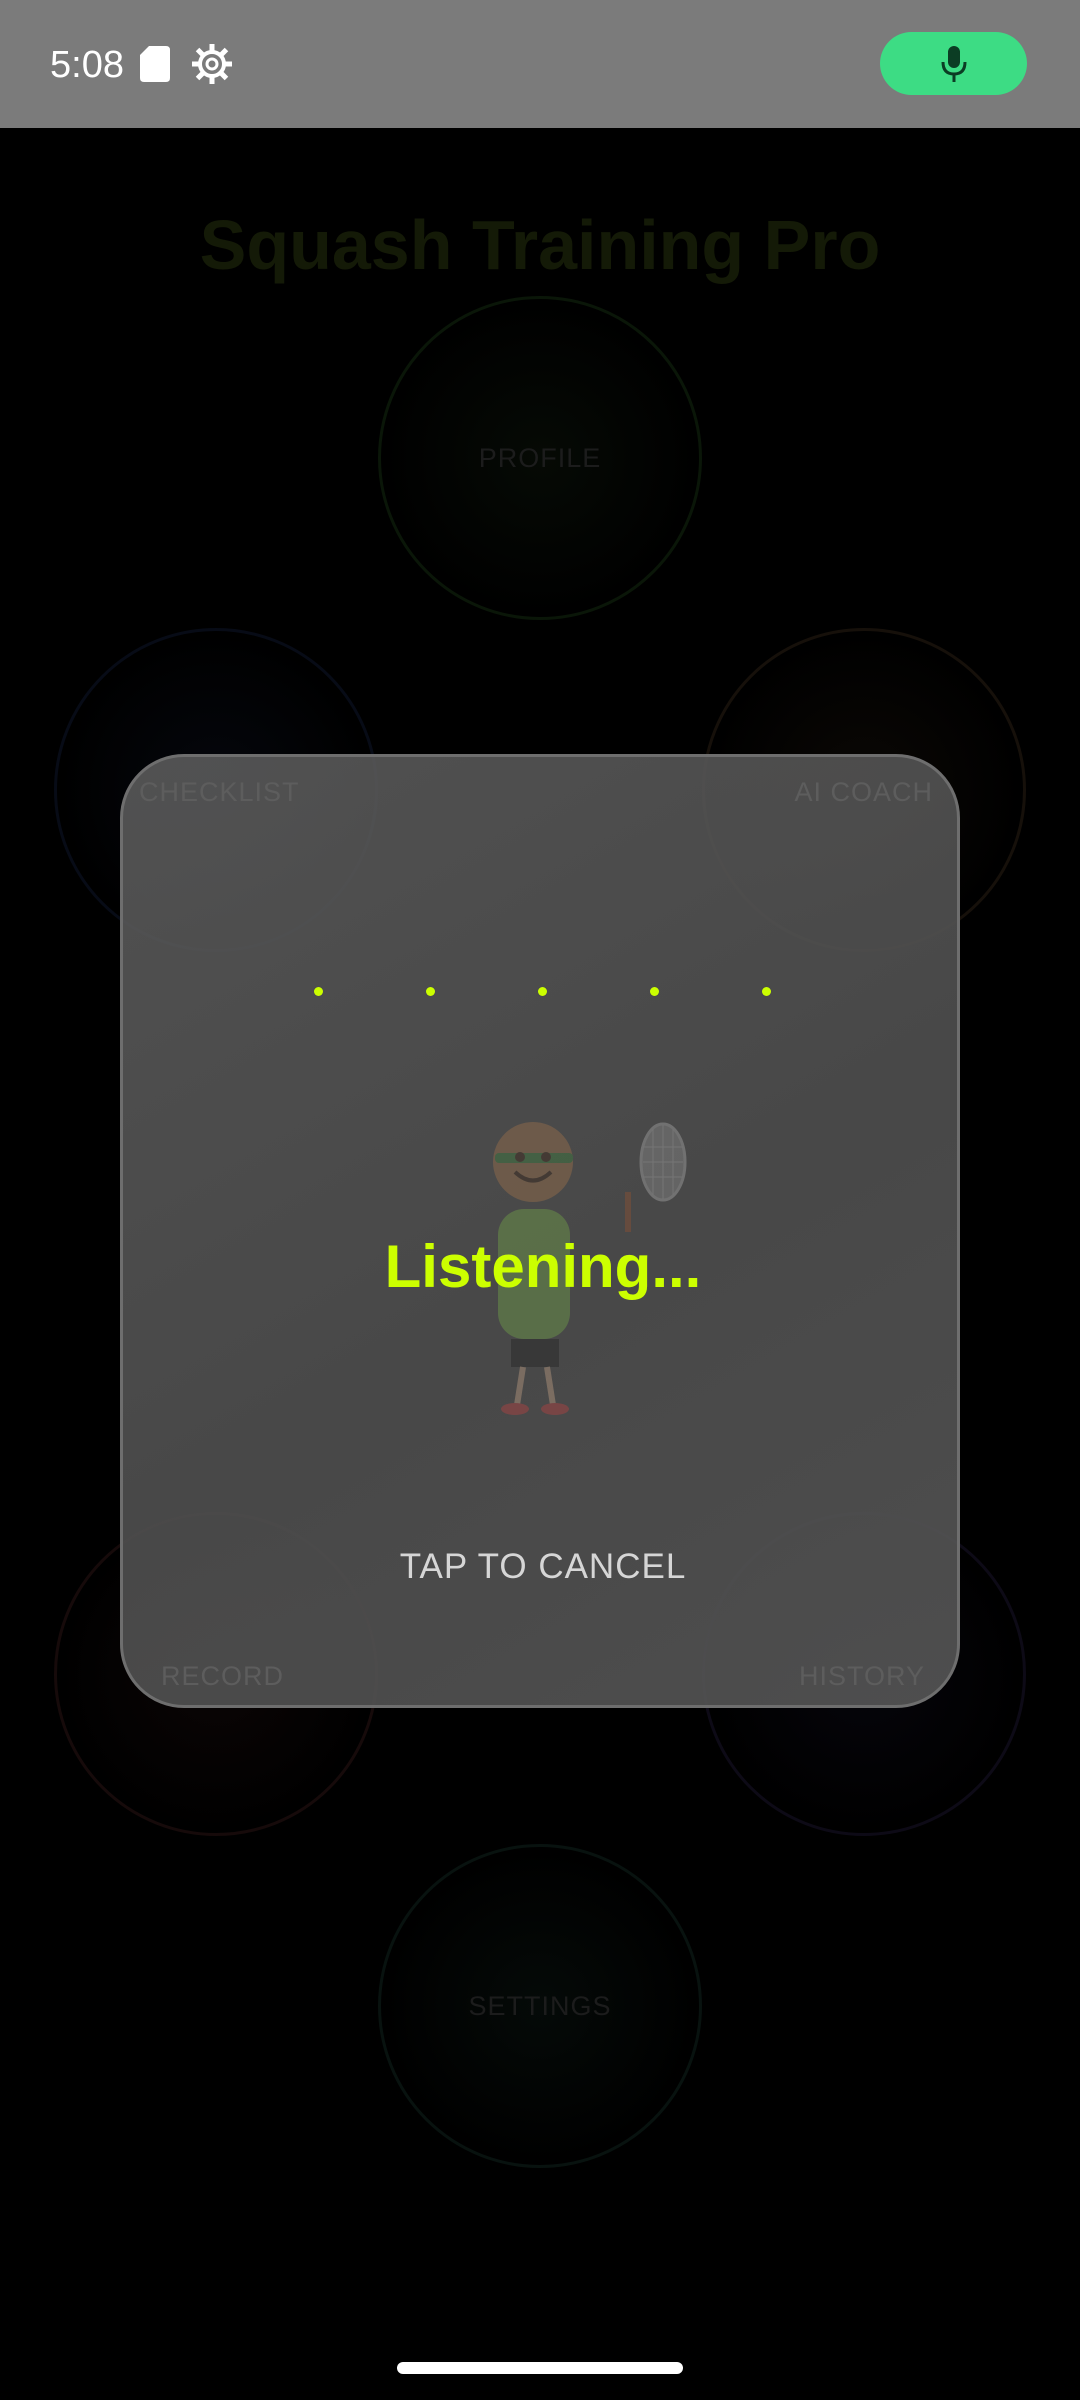 The image size is (1080, 2400). I want to click on menu-checklist-label: CHECKLIST, so click(219, 792).